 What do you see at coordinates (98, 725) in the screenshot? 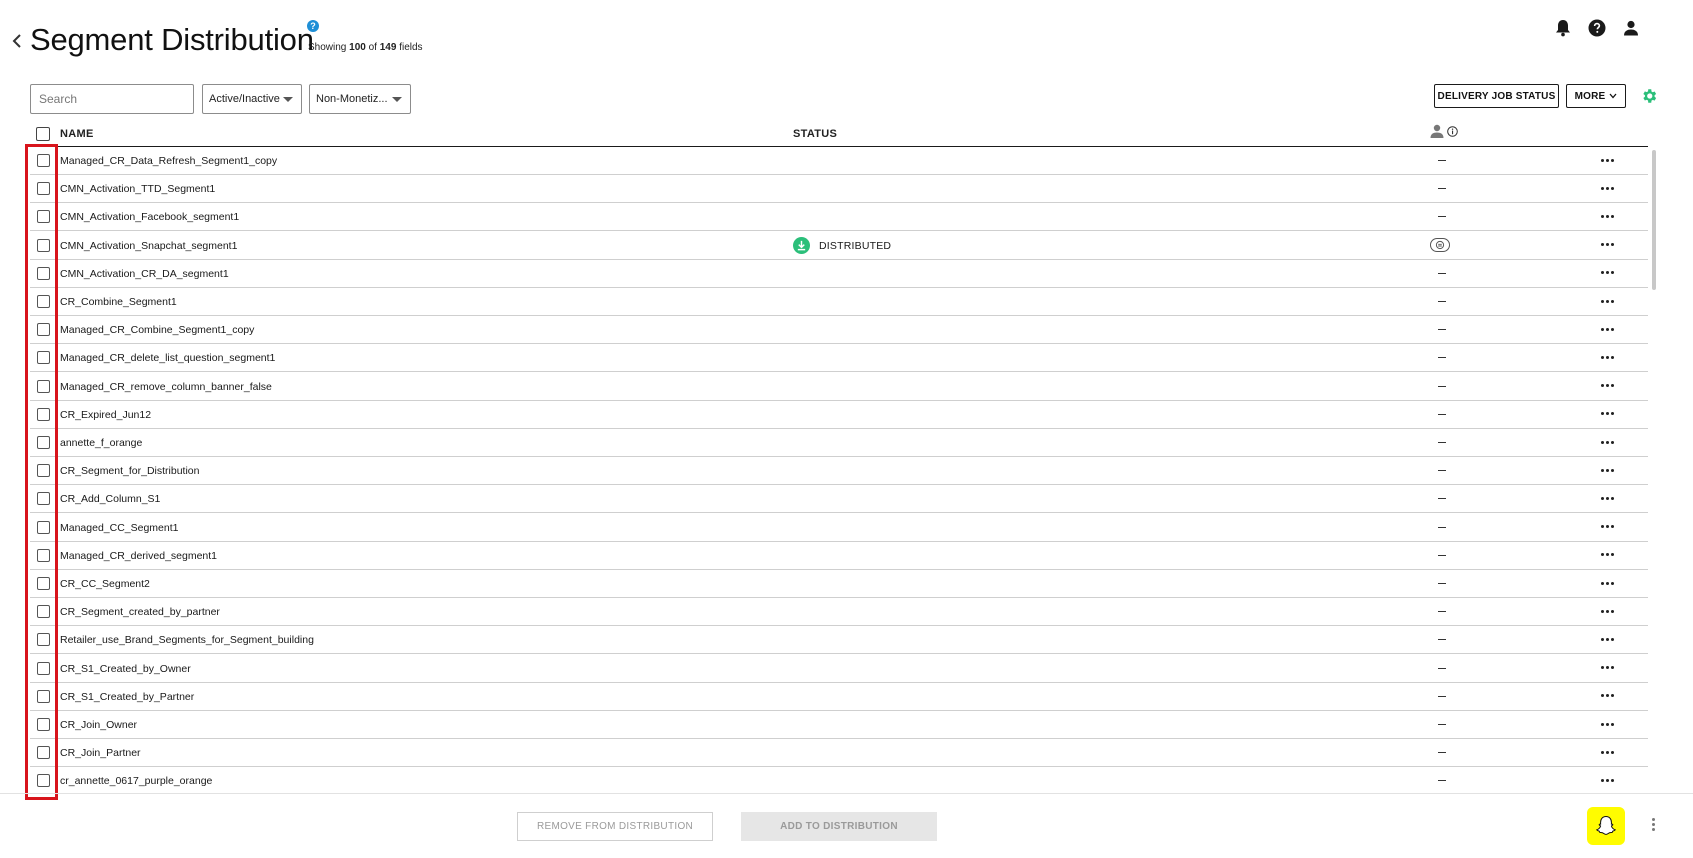
I see `segment-name: CR_Join_Owner` at bounding box center [98, 725].